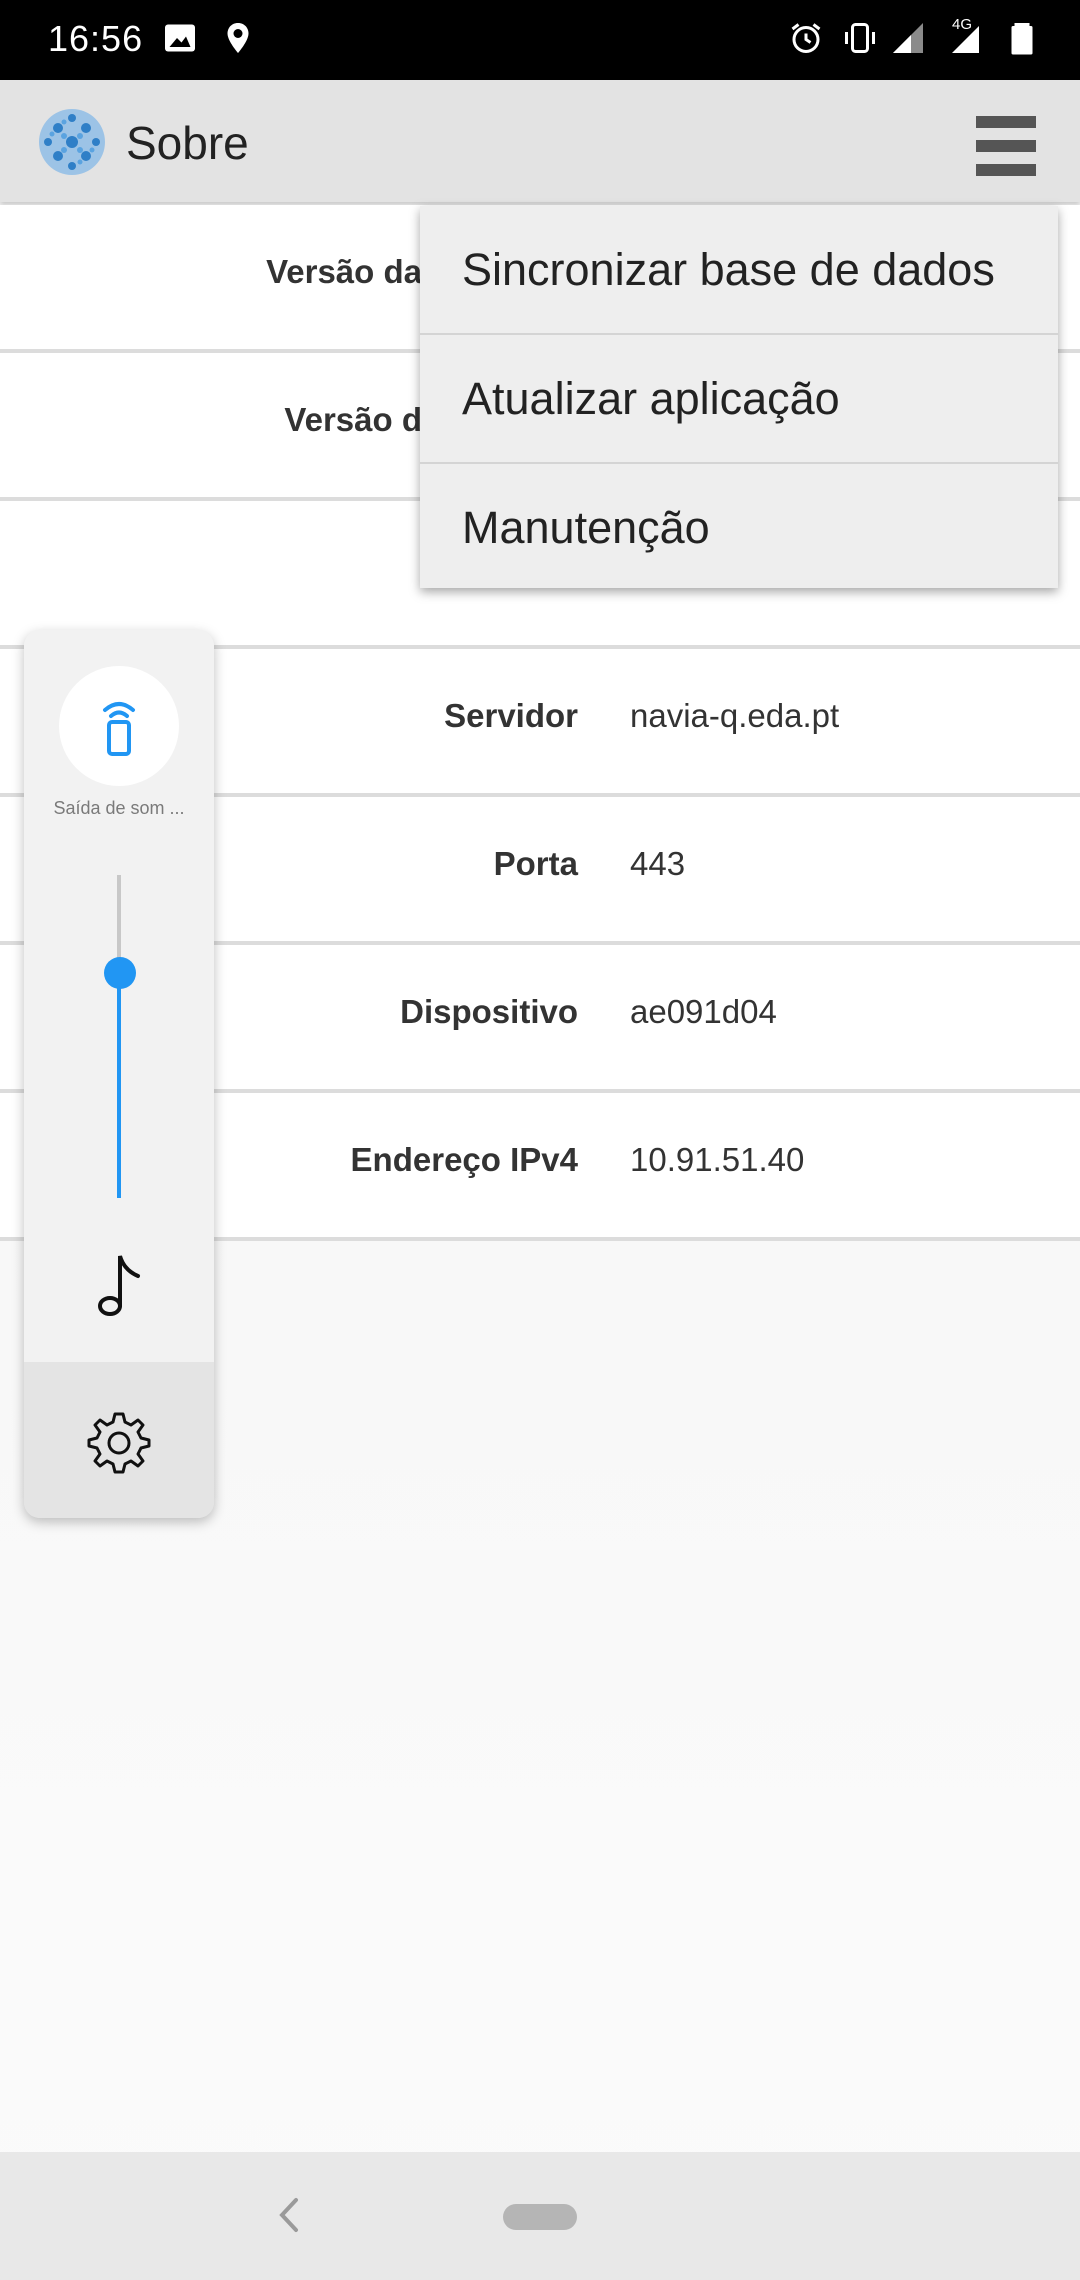  What do you see at coordinates (735, 715) in the screenshot?
I see `row-value-server: navia-q.eda.pt` at bounding box center [735, 715].